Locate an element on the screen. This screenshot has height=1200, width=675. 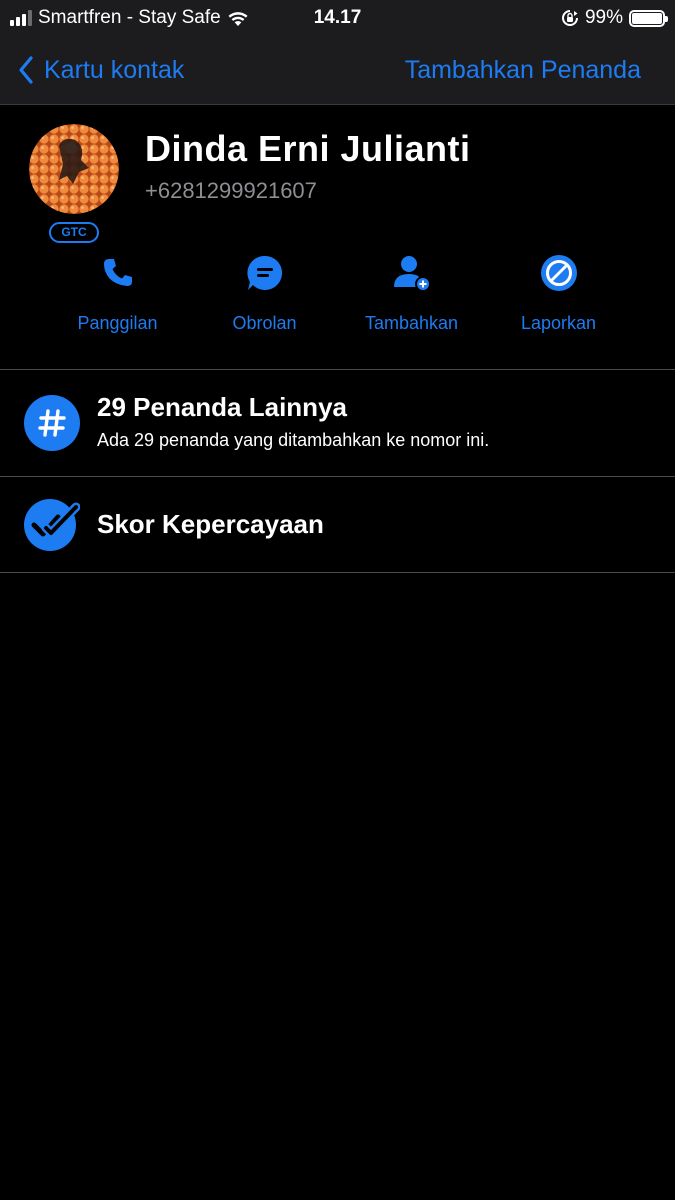
trust-score-title: Skor Kepercayaan is located at coordinates (210, 524).